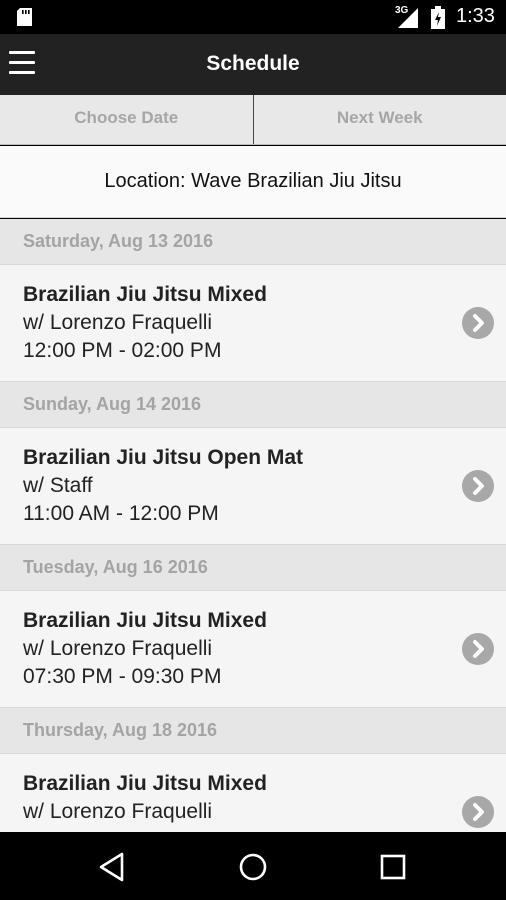 This screenshot has width=506, height=900. I want to click on date-header: Saturday, Aug 13 2016, so click(253, 242).